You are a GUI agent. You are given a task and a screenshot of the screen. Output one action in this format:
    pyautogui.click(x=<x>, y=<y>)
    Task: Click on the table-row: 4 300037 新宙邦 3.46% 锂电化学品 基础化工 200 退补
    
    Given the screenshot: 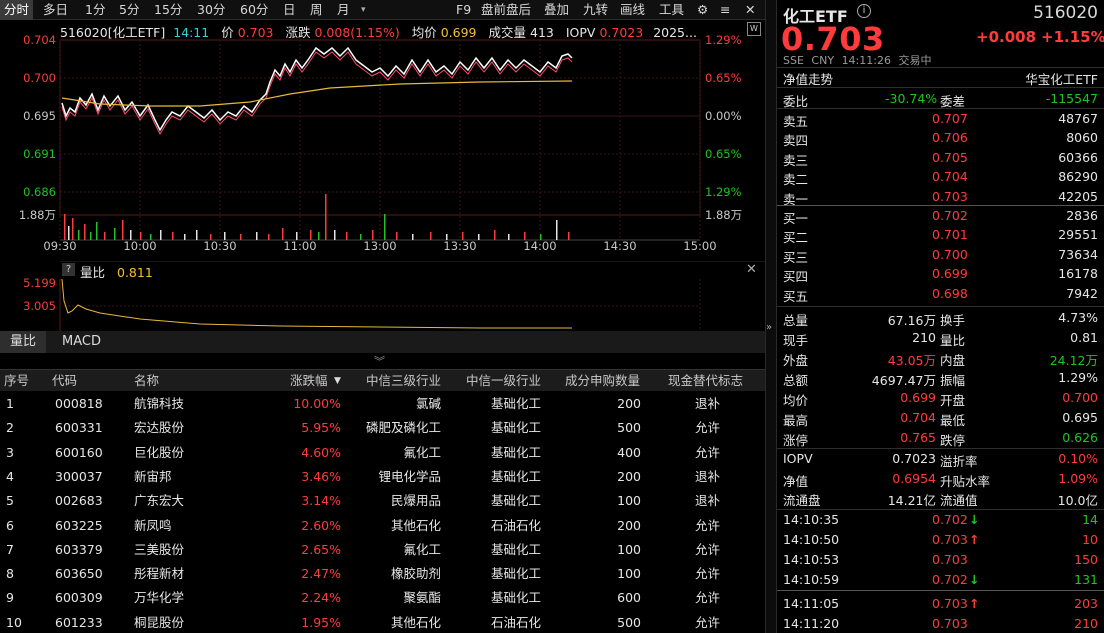 What is the action you would take?
    pyautogui.click(x=382, y=477)
    